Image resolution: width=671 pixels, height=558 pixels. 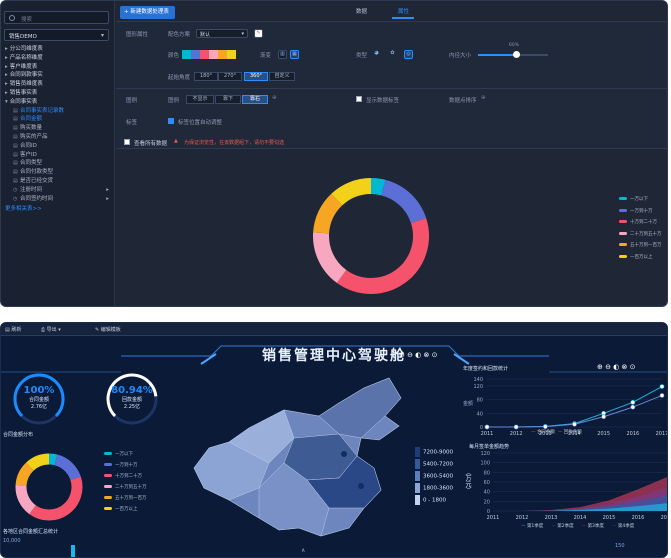 What do you see at coordinates (434, 452) in the screenshot?
I see `map-legend-item: 7200-9000` at bounding box center [434, 452].